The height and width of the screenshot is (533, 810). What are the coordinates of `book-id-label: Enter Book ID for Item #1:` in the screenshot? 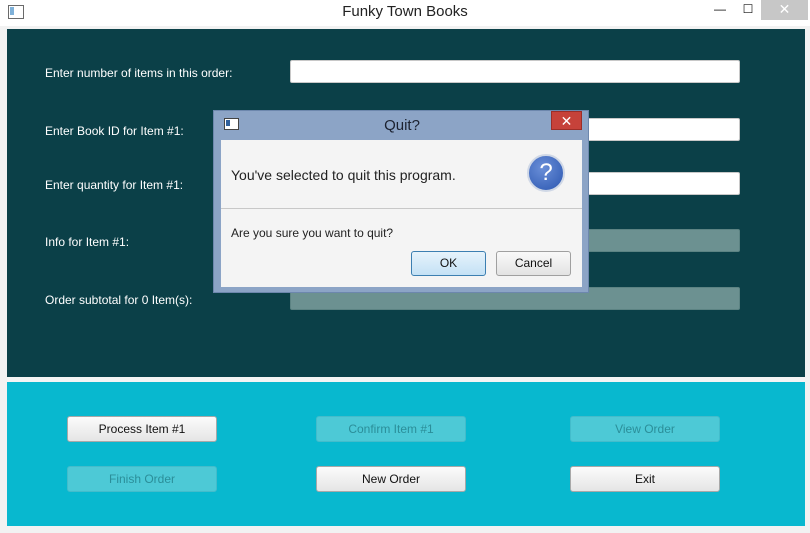 It's located at (114, 131).